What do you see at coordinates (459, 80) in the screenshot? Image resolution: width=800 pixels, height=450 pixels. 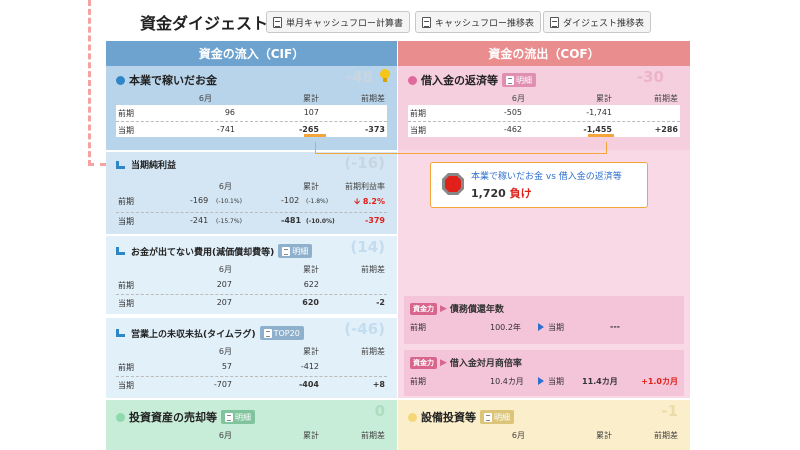 I see `repay-title: 借入金の返済等` at bounding box center [459, 80].